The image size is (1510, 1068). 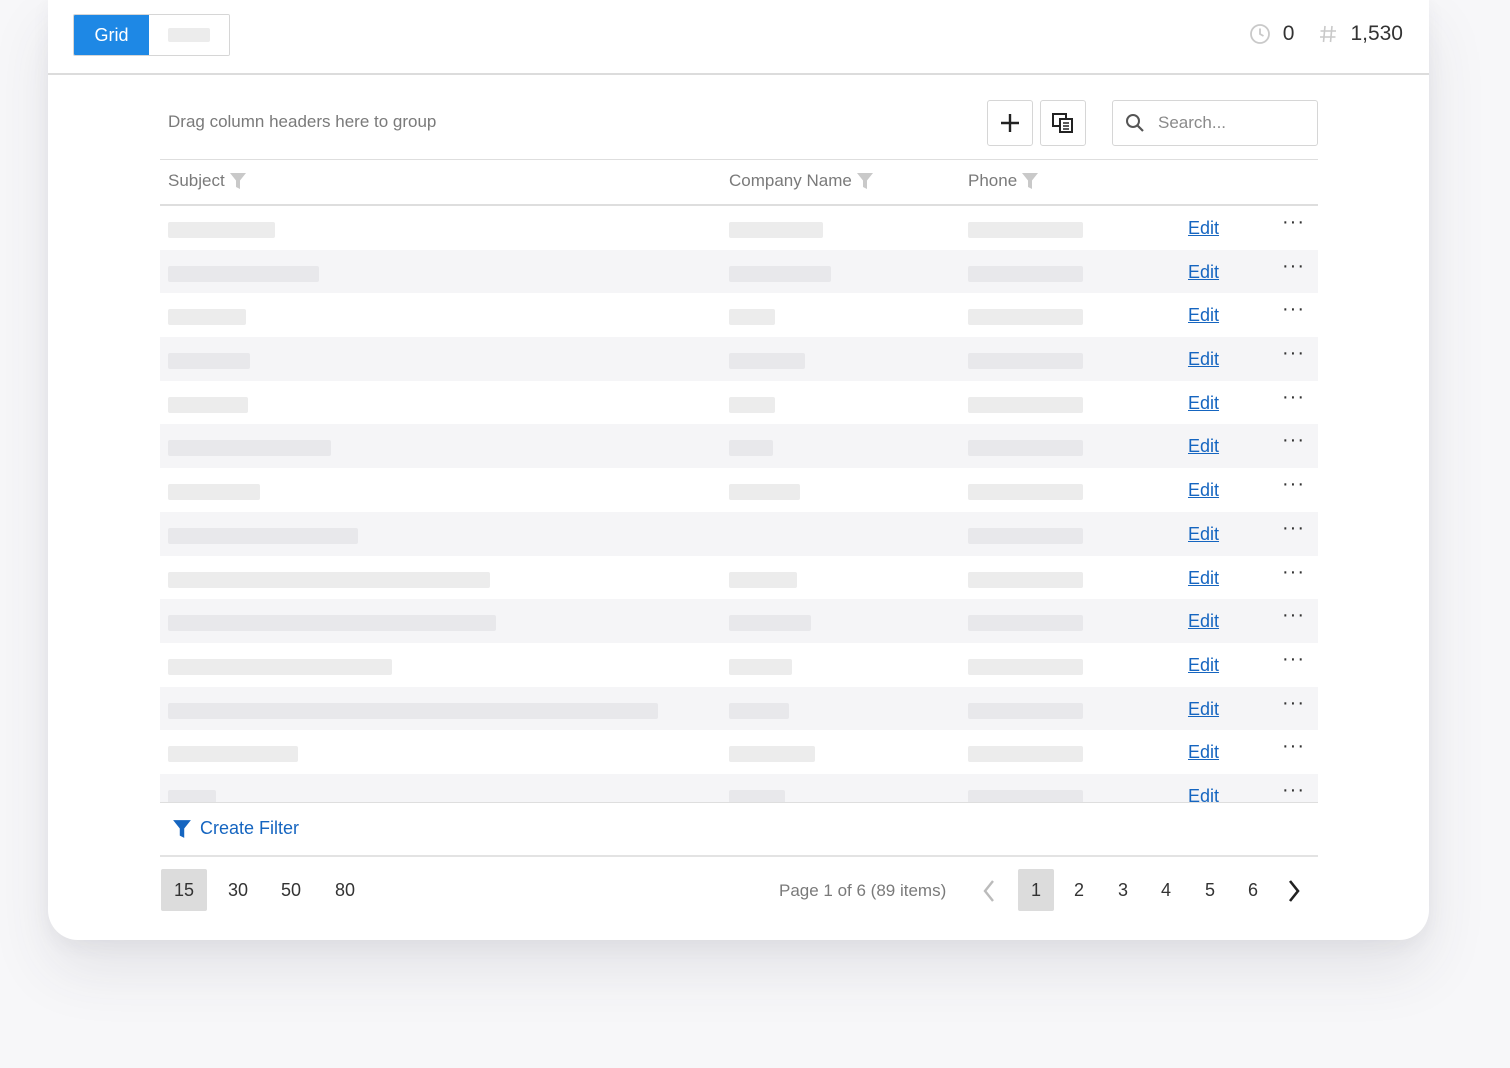 What do you see at coordinates (801, 181) in the screenshot?
I see `column-header-company-name: Company Name` at bounding box center [801, 181].